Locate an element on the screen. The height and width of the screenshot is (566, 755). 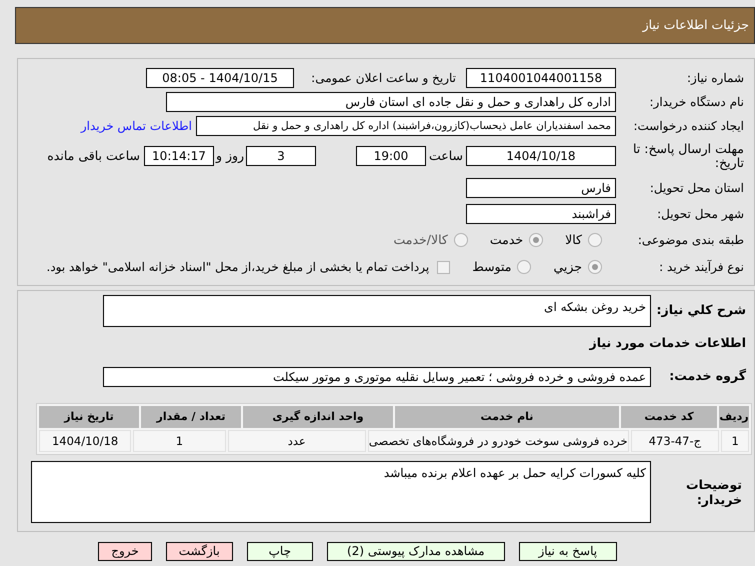
checkbox is located at coordinates (443, 267).